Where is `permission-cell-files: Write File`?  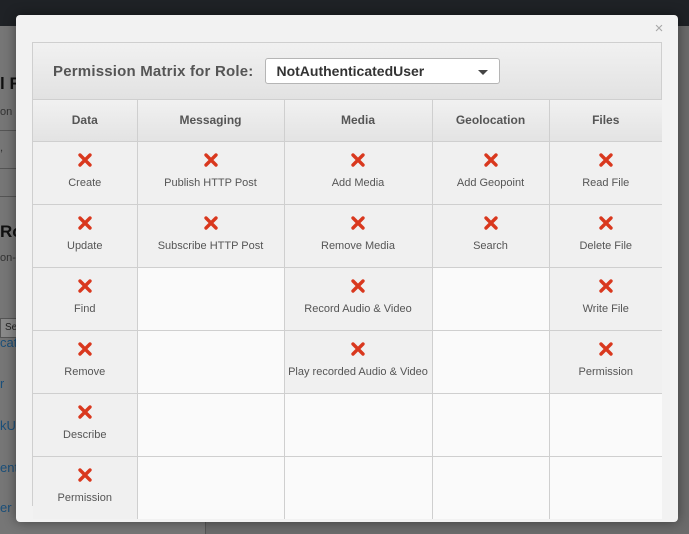
permission-cell-files: Write File is located at coordinates (605, 299).